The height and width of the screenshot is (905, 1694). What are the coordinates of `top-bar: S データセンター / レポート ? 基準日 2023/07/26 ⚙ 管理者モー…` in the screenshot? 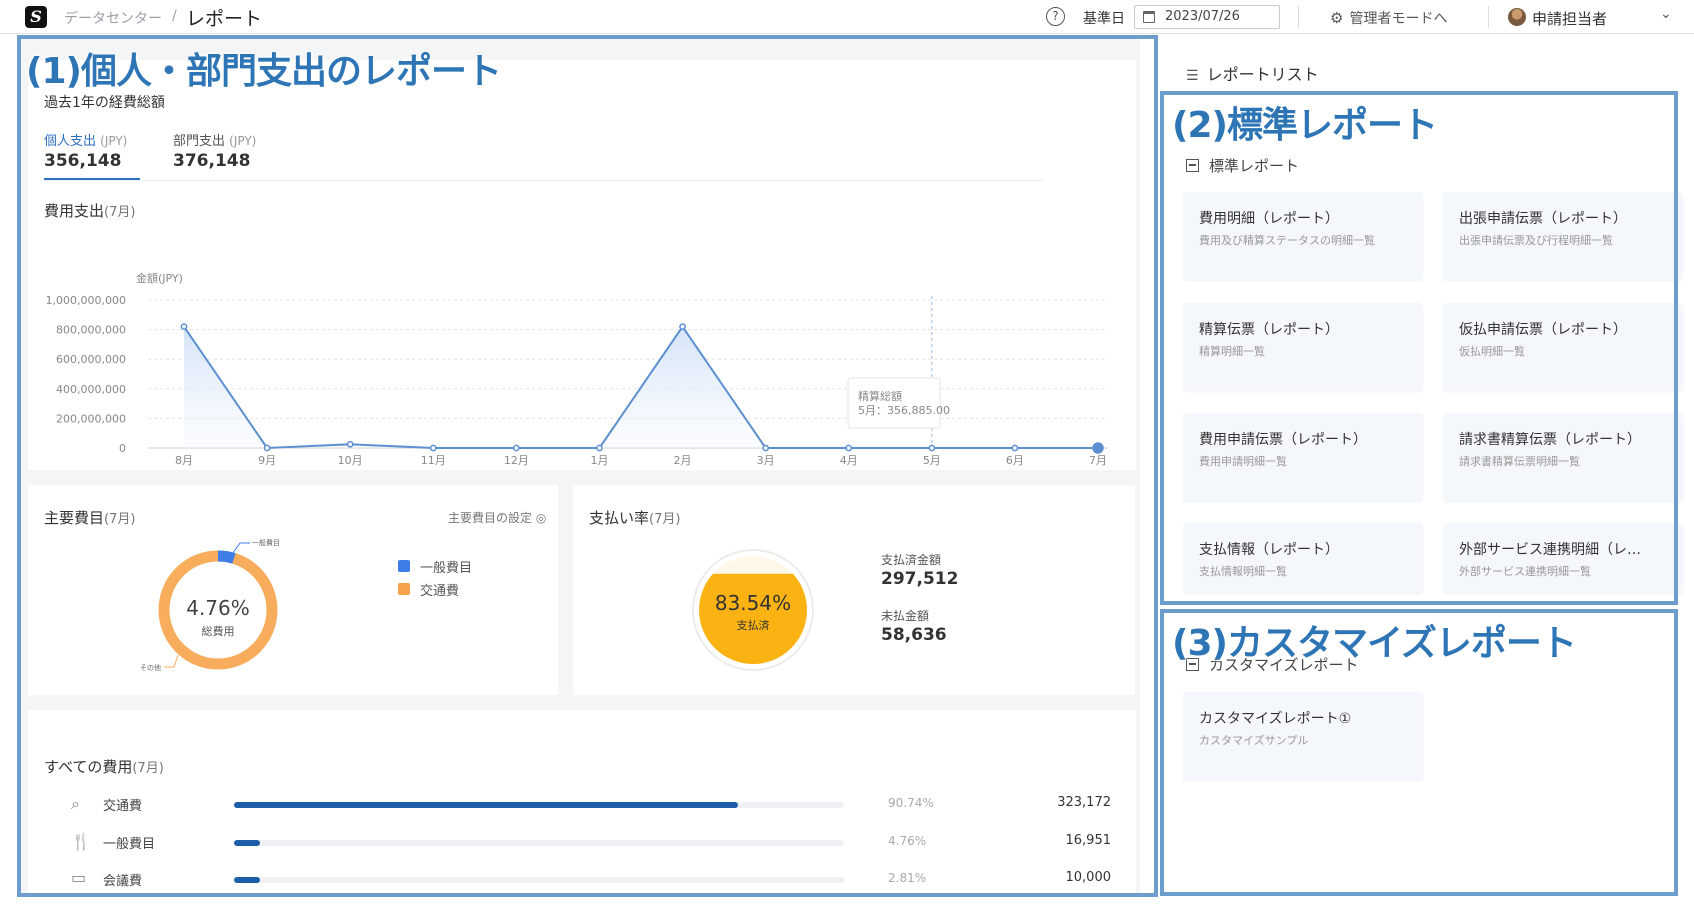 It's located at (847, 17).